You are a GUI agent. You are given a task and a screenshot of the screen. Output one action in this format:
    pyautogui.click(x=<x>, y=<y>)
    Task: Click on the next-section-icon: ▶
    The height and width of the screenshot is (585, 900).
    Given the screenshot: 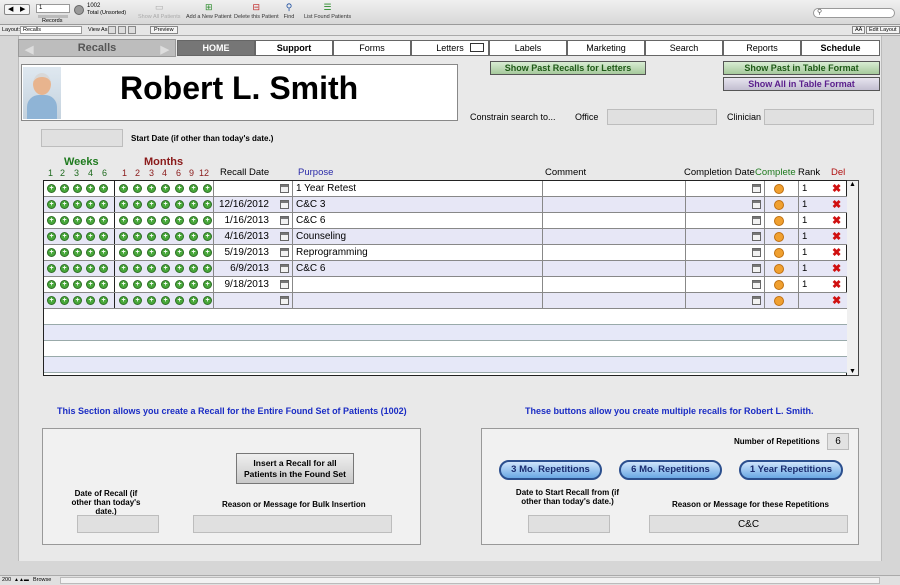 What is the action you would take?
    pyautogui.click(x=165, y=50)
    